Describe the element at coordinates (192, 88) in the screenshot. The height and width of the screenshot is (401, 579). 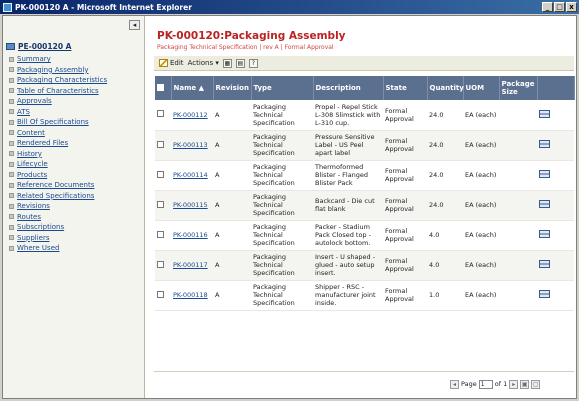
I see `column-name: Name ▲` at that location.